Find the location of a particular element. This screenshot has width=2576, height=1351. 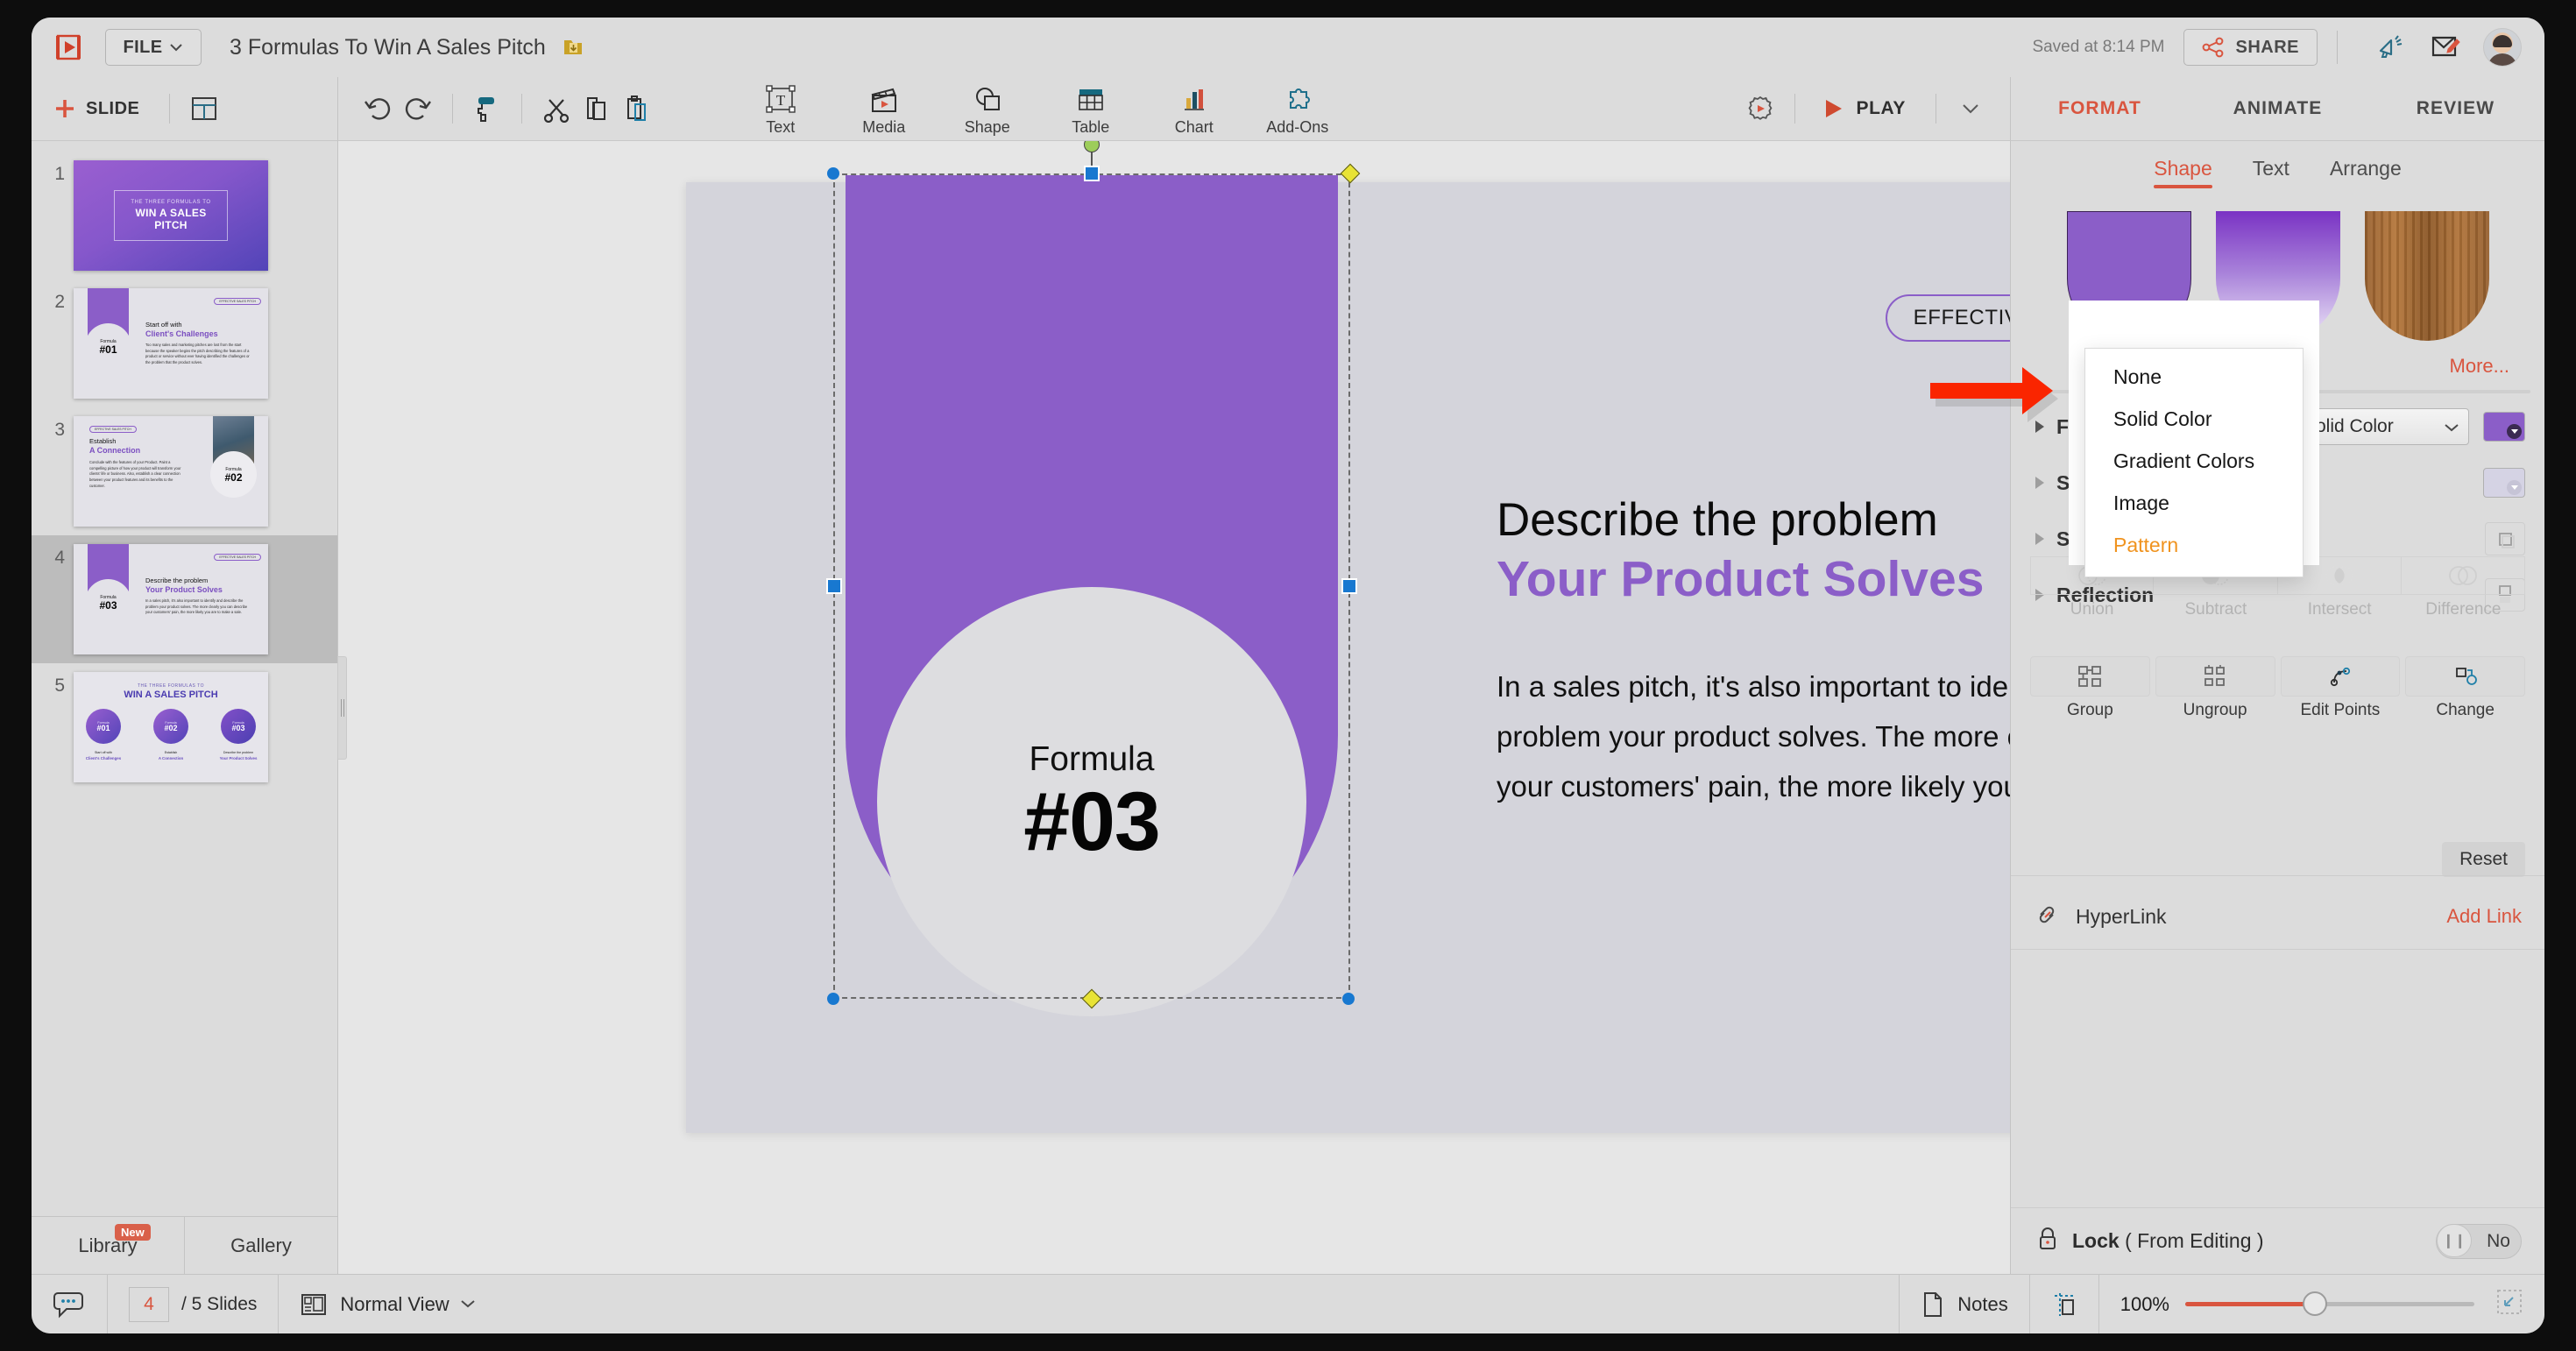

thumb5-c3-cap1: Describe the problem is located at coordinates (238, 752).